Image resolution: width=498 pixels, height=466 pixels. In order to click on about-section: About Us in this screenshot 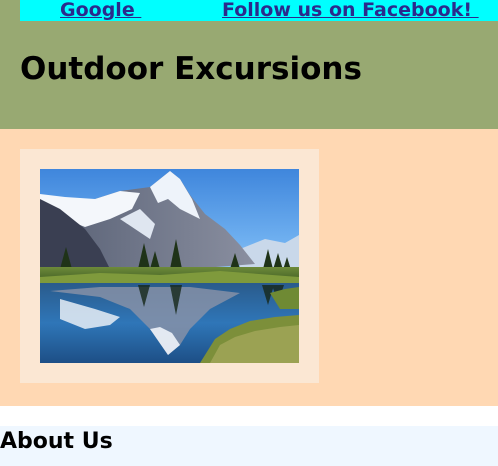, I will do `click(249, 446)`.